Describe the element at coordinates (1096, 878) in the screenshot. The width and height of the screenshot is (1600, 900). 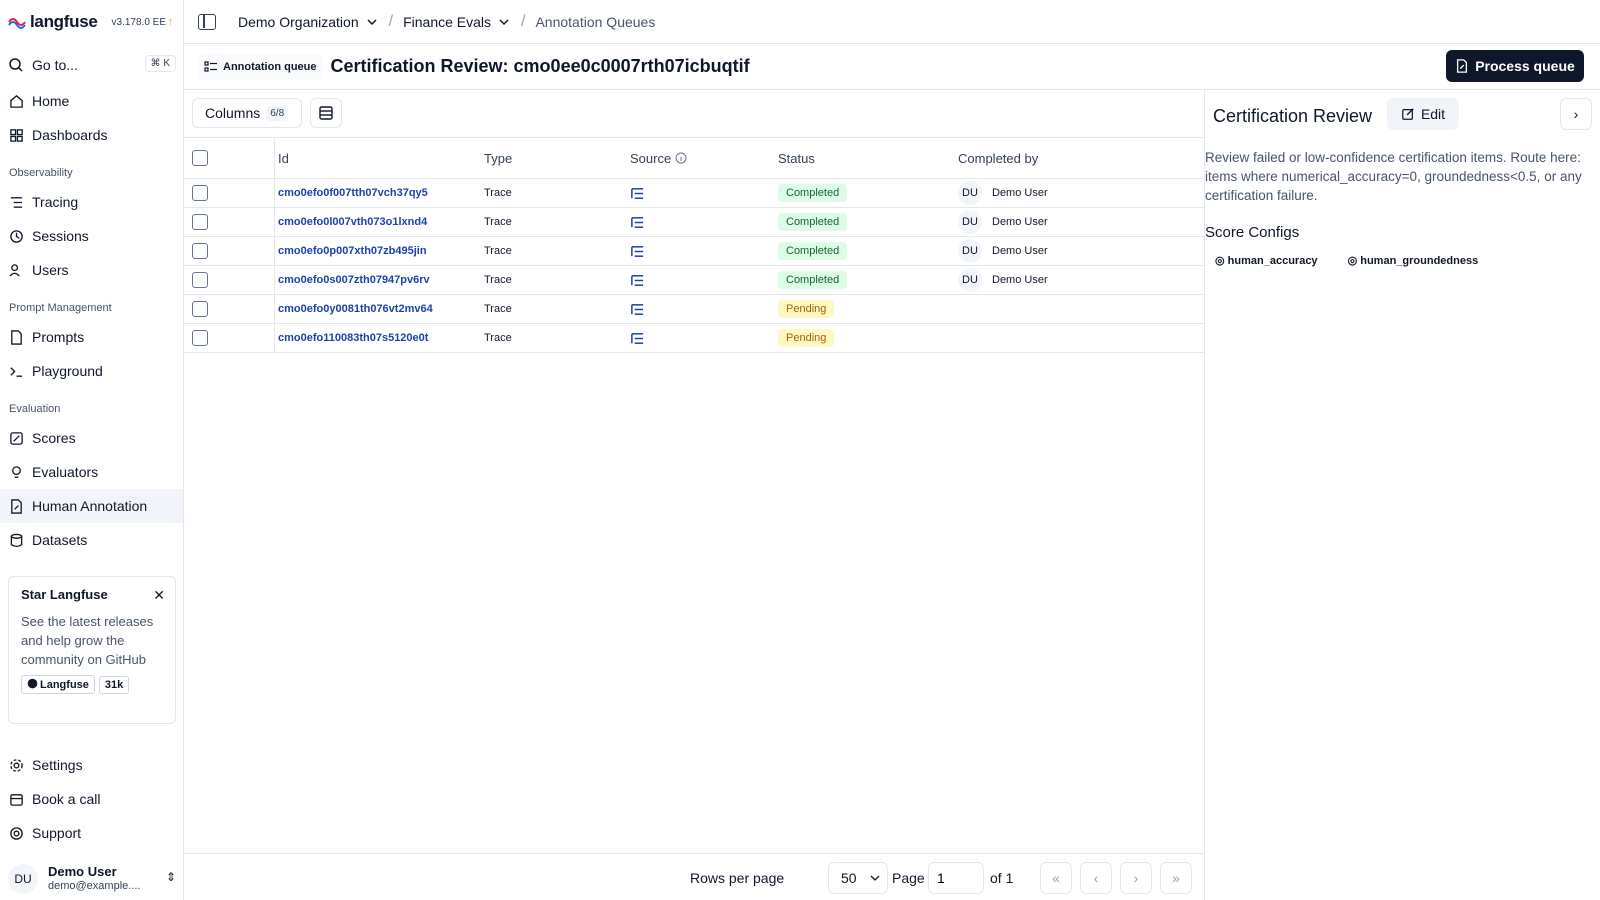
I see `previous-page-button: ‹` at that location.